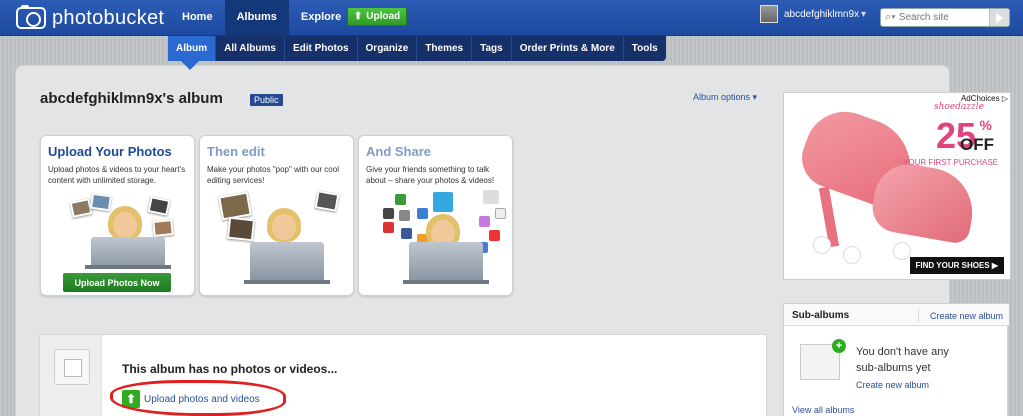 The width and height of the screenshot is (1023, 416). I want to click on upload-illustration, so click(118, 230).